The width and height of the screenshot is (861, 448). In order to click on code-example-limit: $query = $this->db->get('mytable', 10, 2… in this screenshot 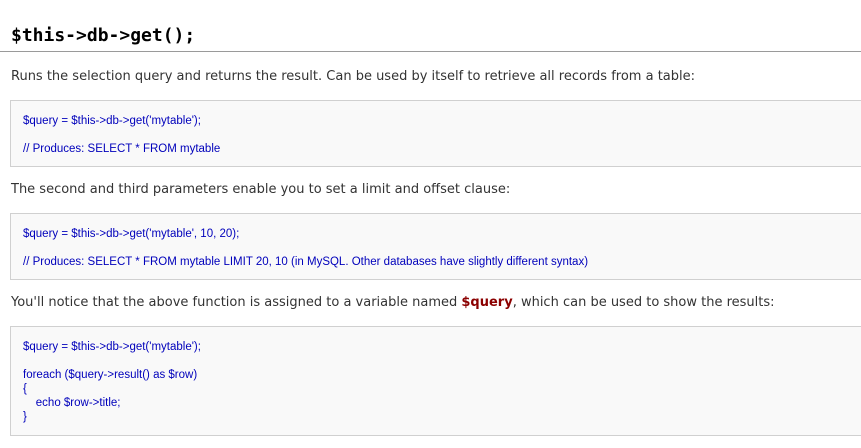, I will do `click(435, 246)`.